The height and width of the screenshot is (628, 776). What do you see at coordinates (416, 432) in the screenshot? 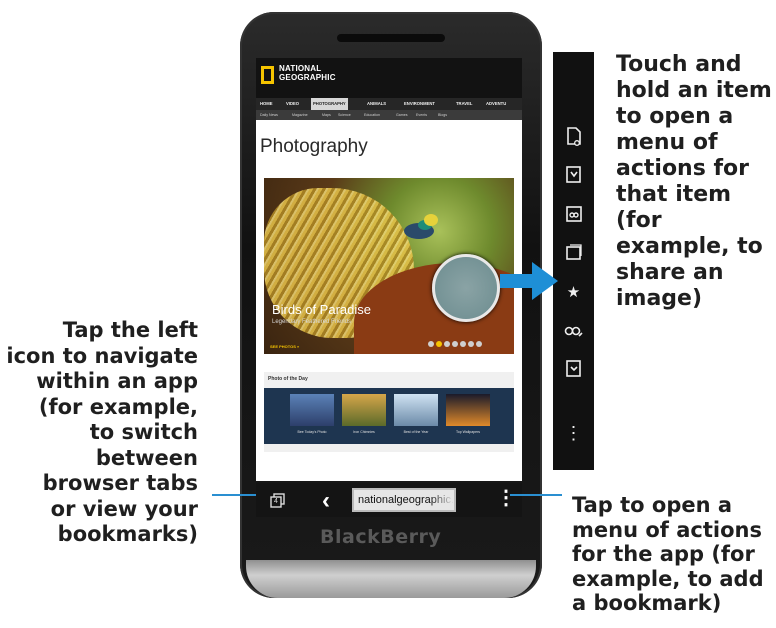
I see `thumb-label: Best of the Year` at bounding box center [416, 432].